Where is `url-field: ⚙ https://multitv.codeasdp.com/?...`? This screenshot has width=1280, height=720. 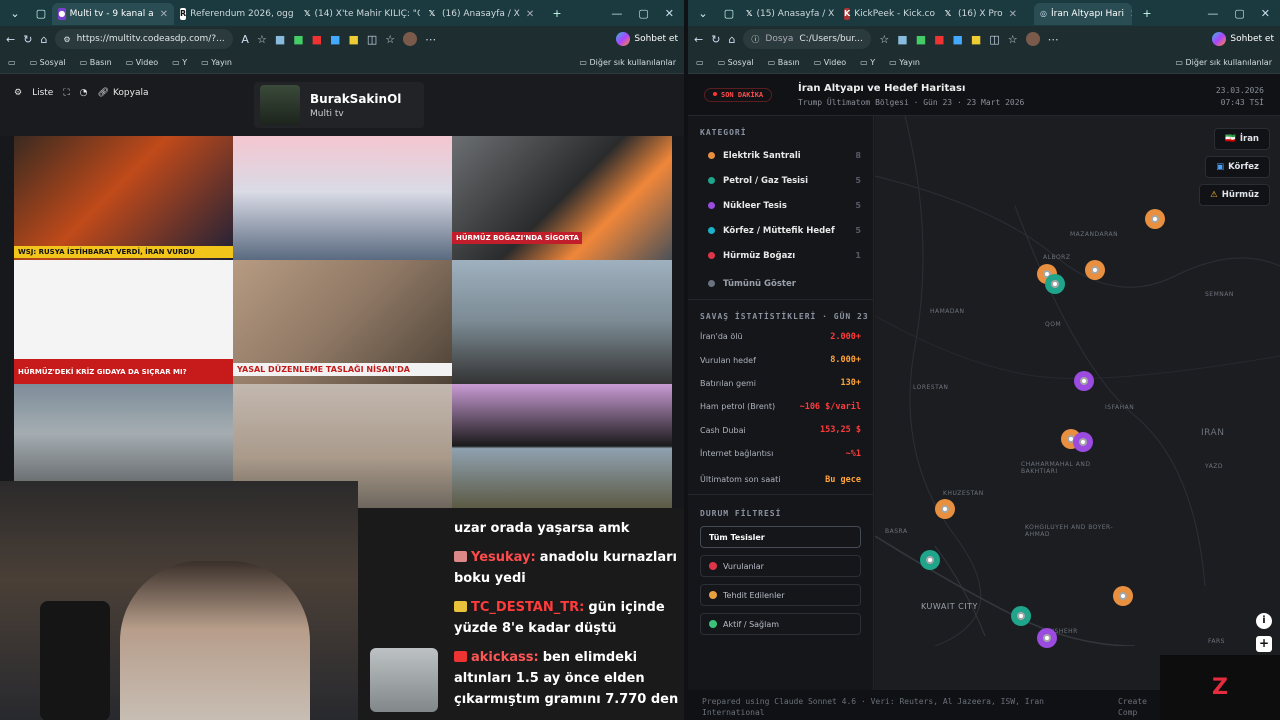
url-field: ⚙ https://multitv.codeasdp.com/?... is located at coordinates (144, 39).